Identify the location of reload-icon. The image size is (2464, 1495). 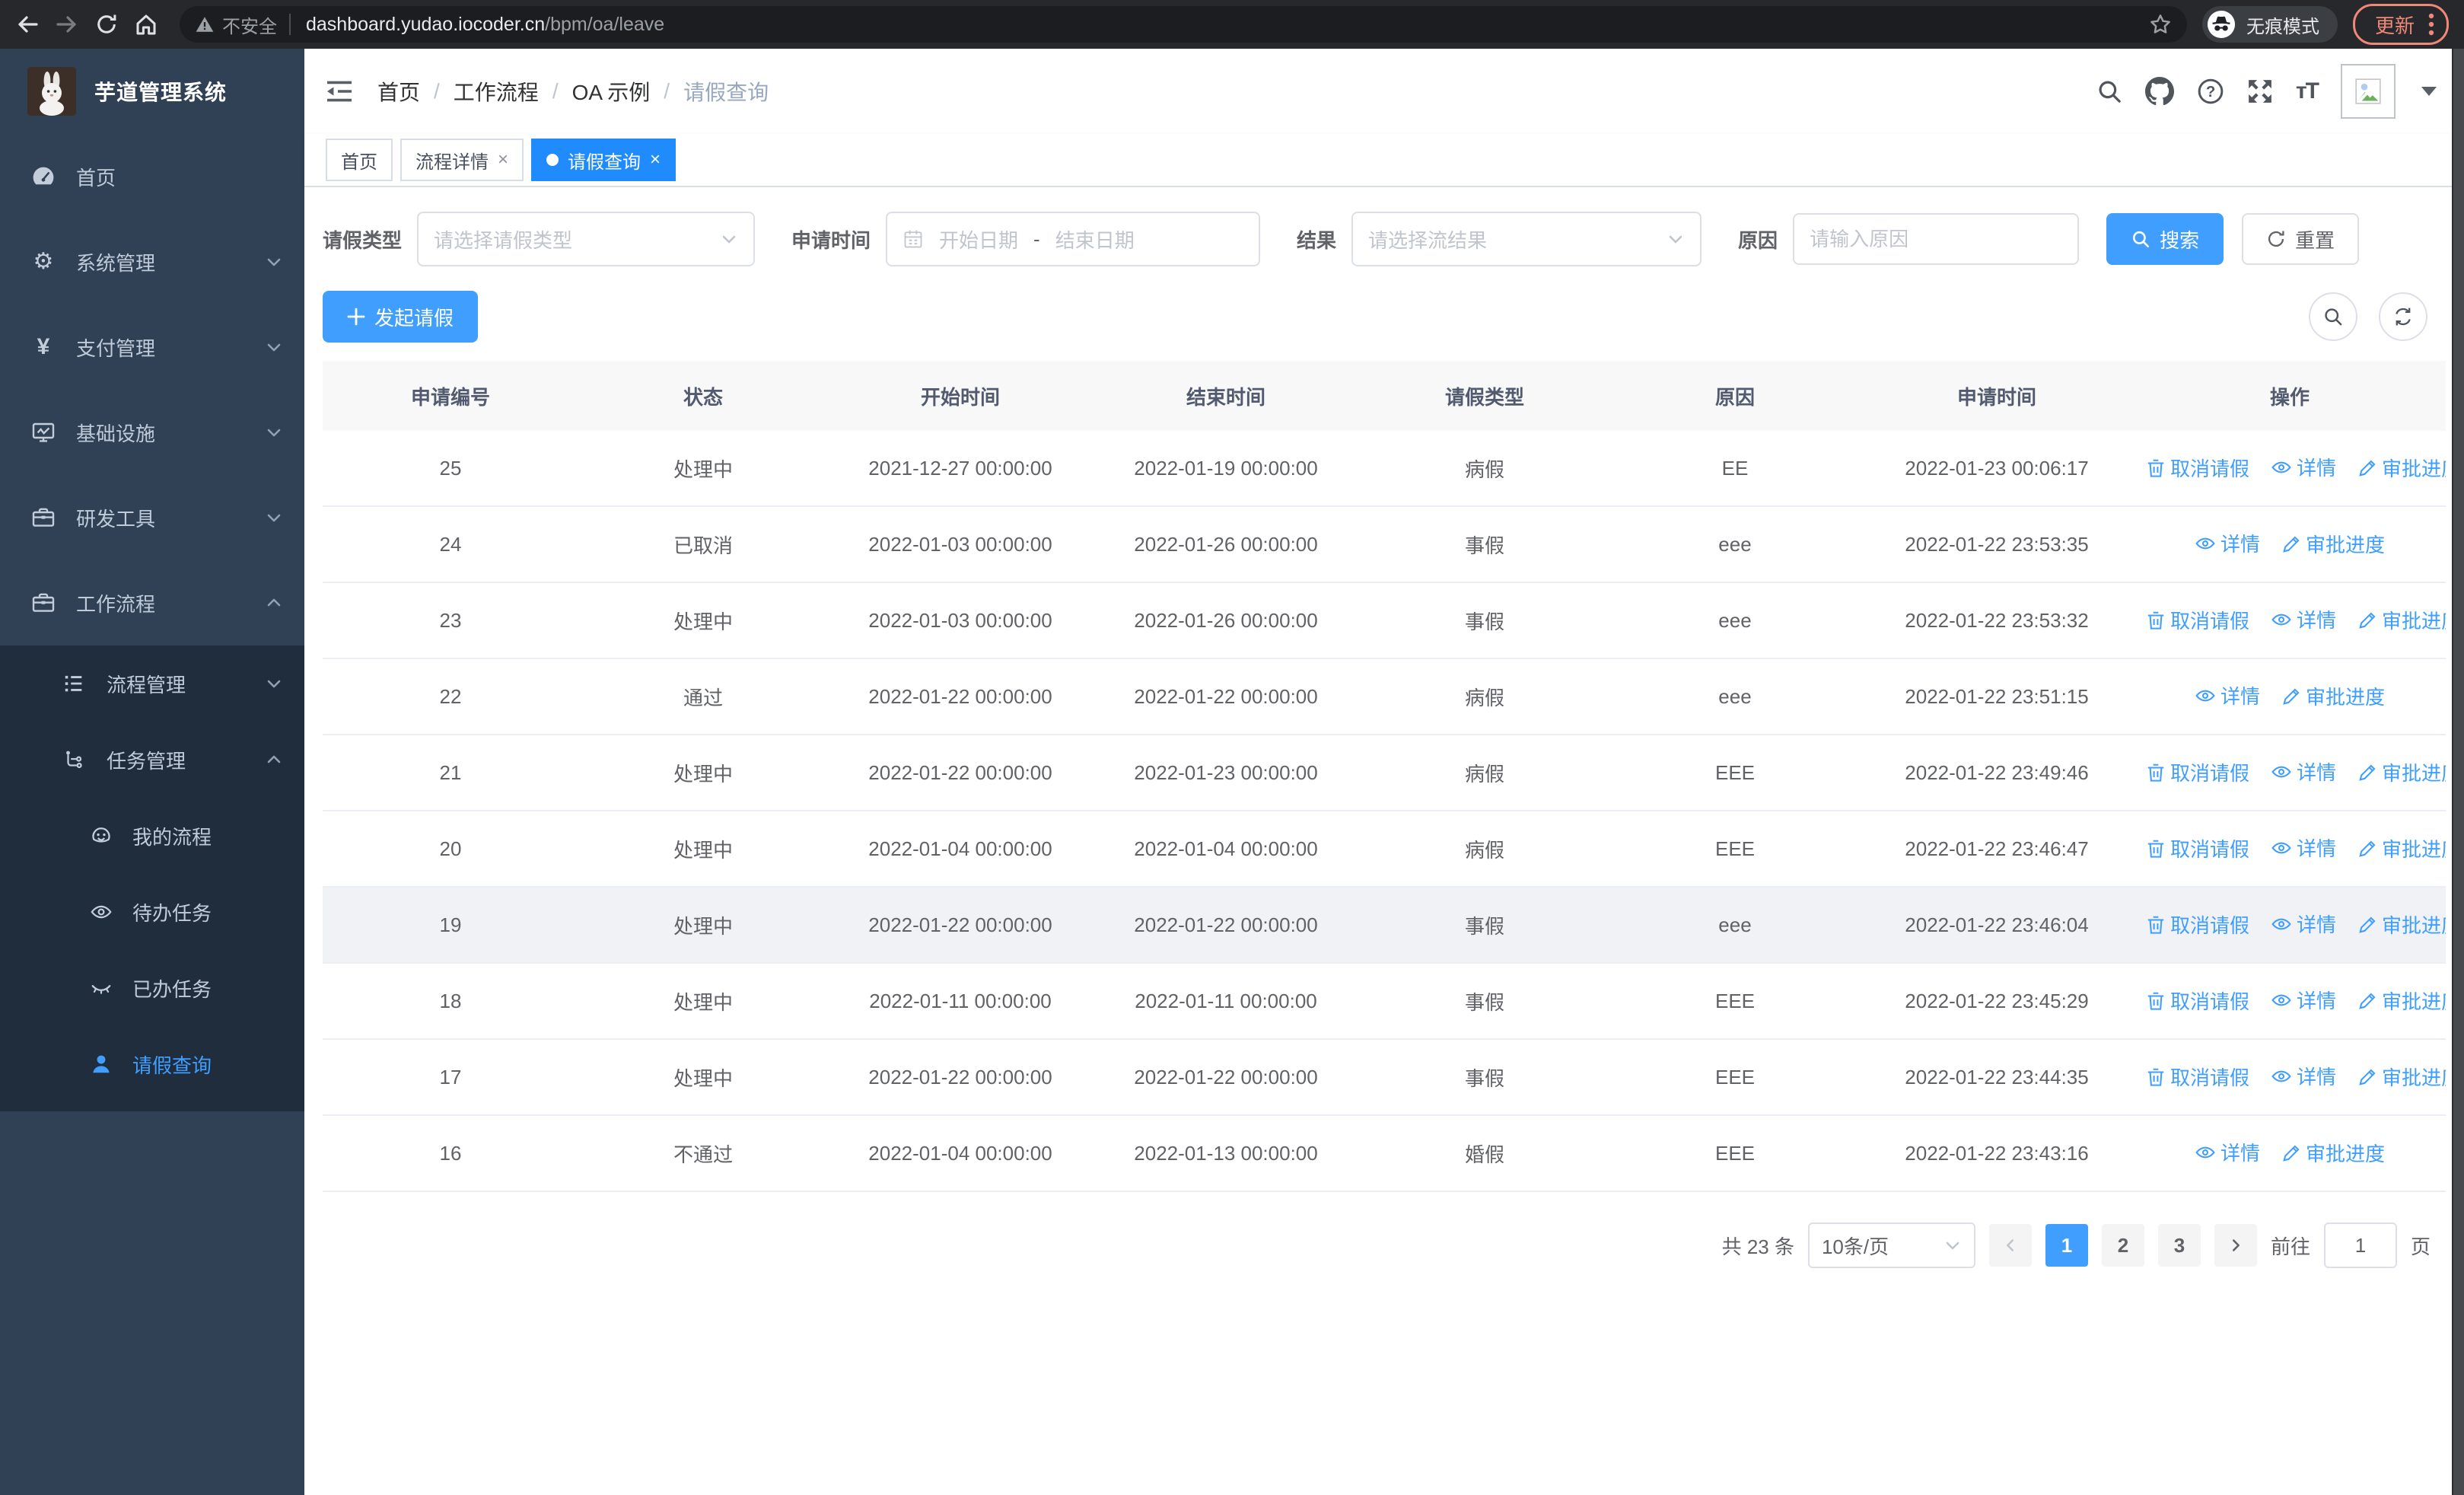
(106, 25).